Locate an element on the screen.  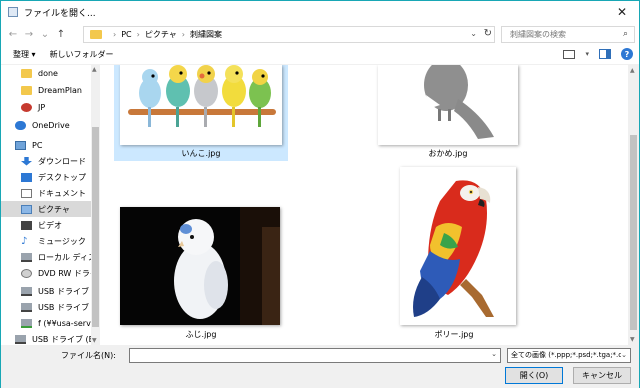
file-tile-fuji: ふじ.jpg is located at coordinates (201, 274).